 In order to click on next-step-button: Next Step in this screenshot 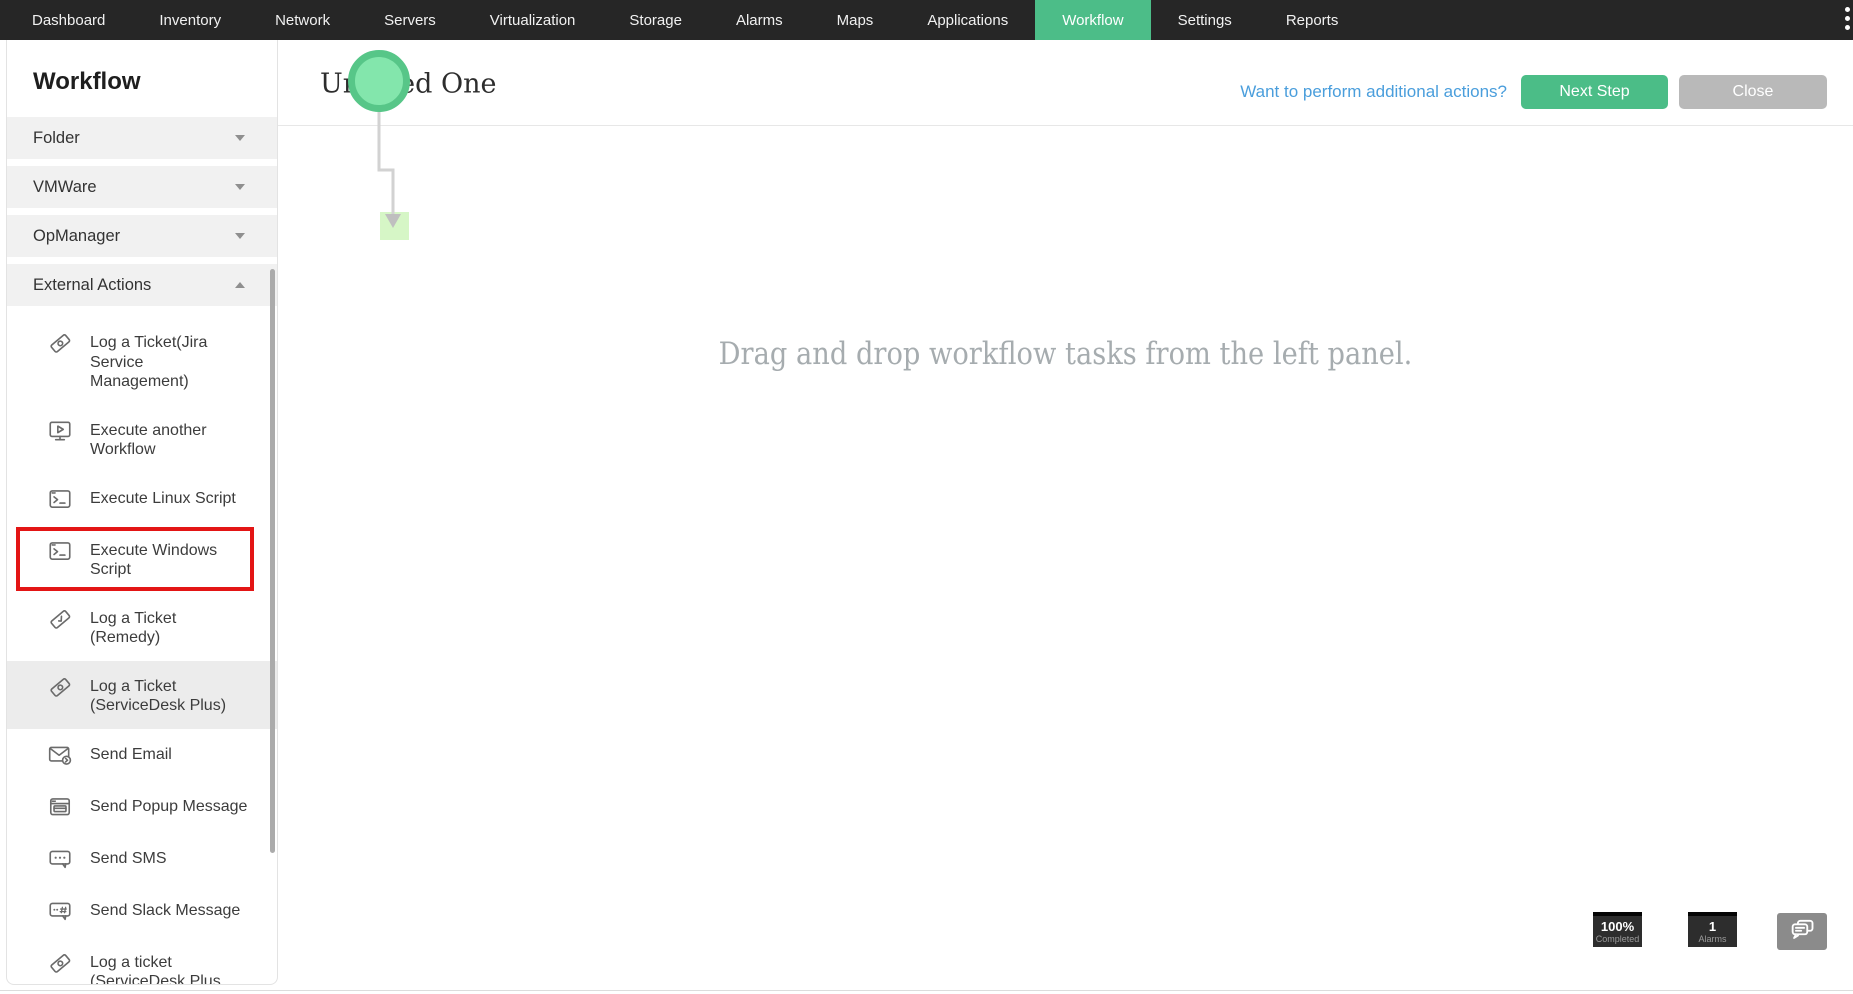, I will do `click(1594, 92)`.